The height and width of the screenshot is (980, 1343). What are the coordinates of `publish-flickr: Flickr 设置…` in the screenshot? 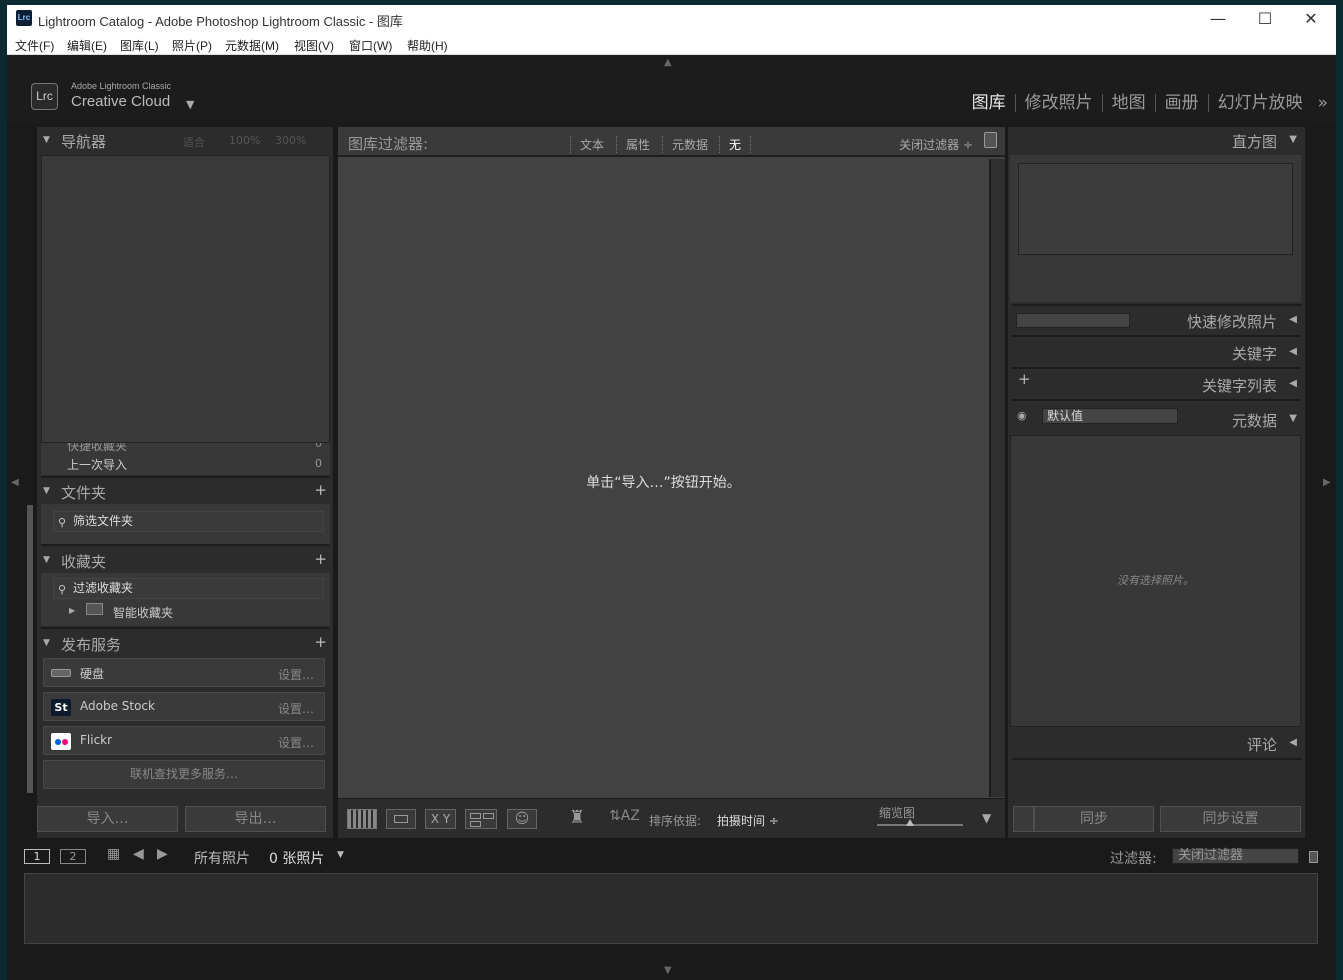 It's located at (184, 740).